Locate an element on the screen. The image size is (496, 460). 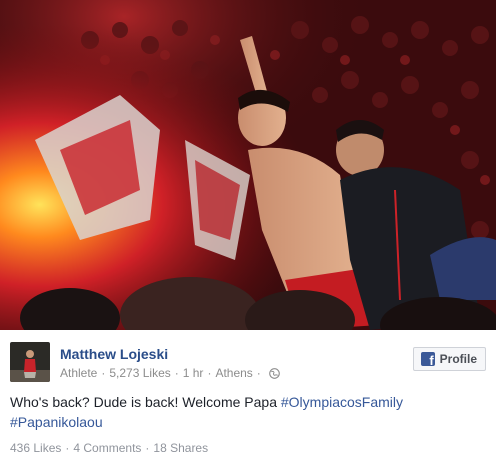
avatar is located at coordinates (30, 362).